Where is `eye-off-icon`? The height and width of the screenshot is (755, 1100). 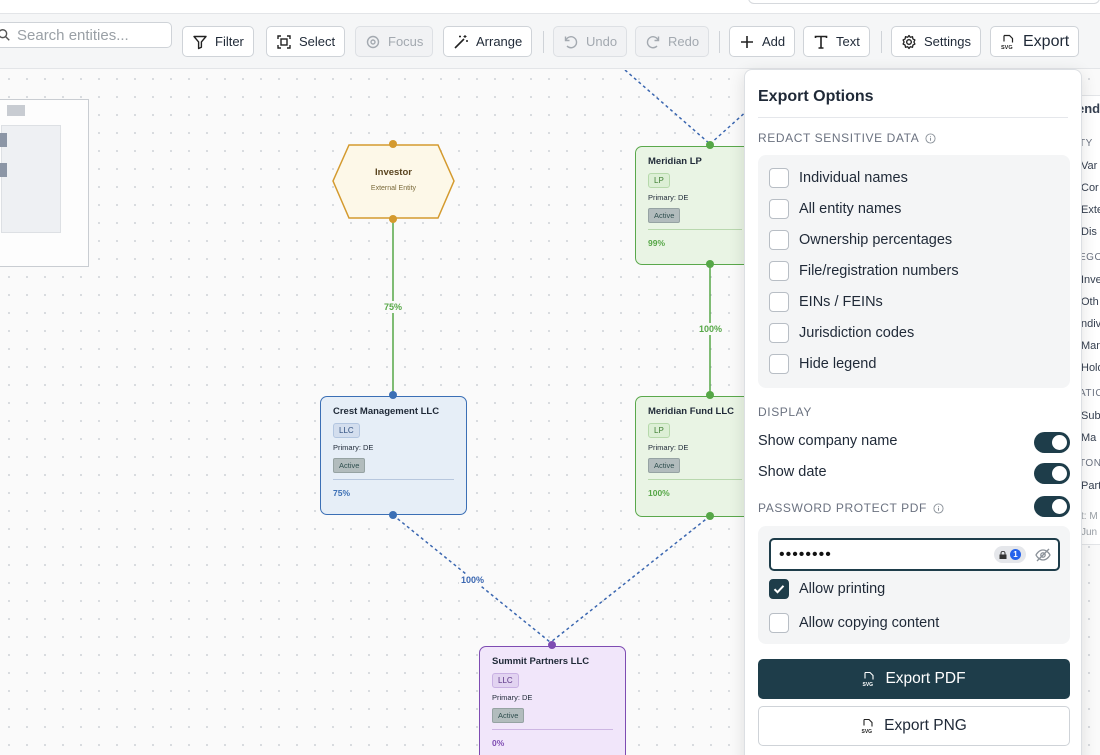 eye-off-icon is located at coordinates (1043, 555).